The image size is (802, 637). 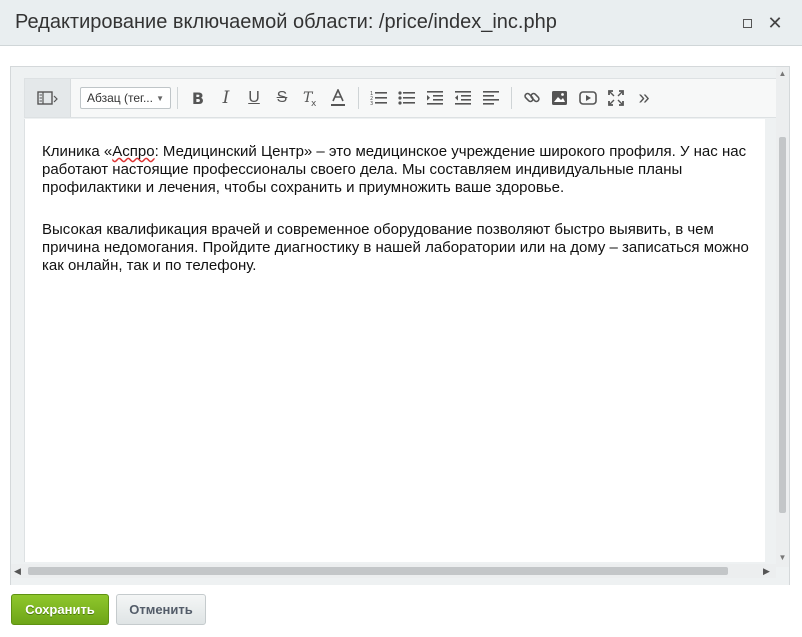 I want to click on indent-button, so click(x=435, y=98).